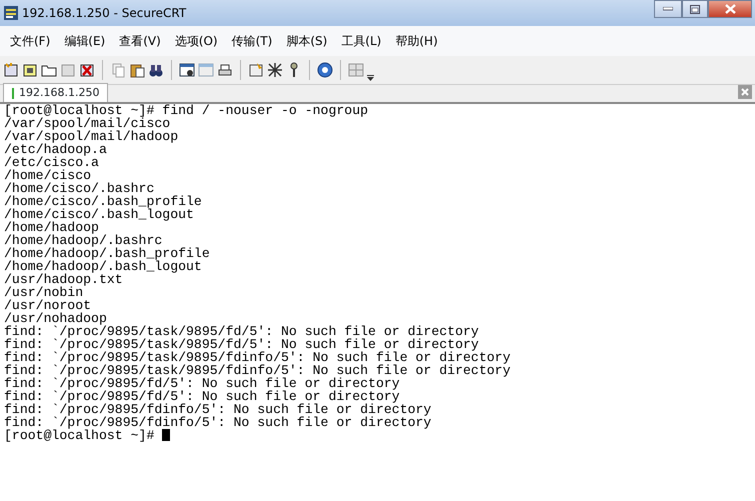 Image resolution: width=755 pixels, height=501 pixels. What do you see at coordinates (186, 110) in the screenshot?
I see `terminal-line: [root@localhost ~]# find / -nouser -o -nogroup` at bounding box center [186, 110].